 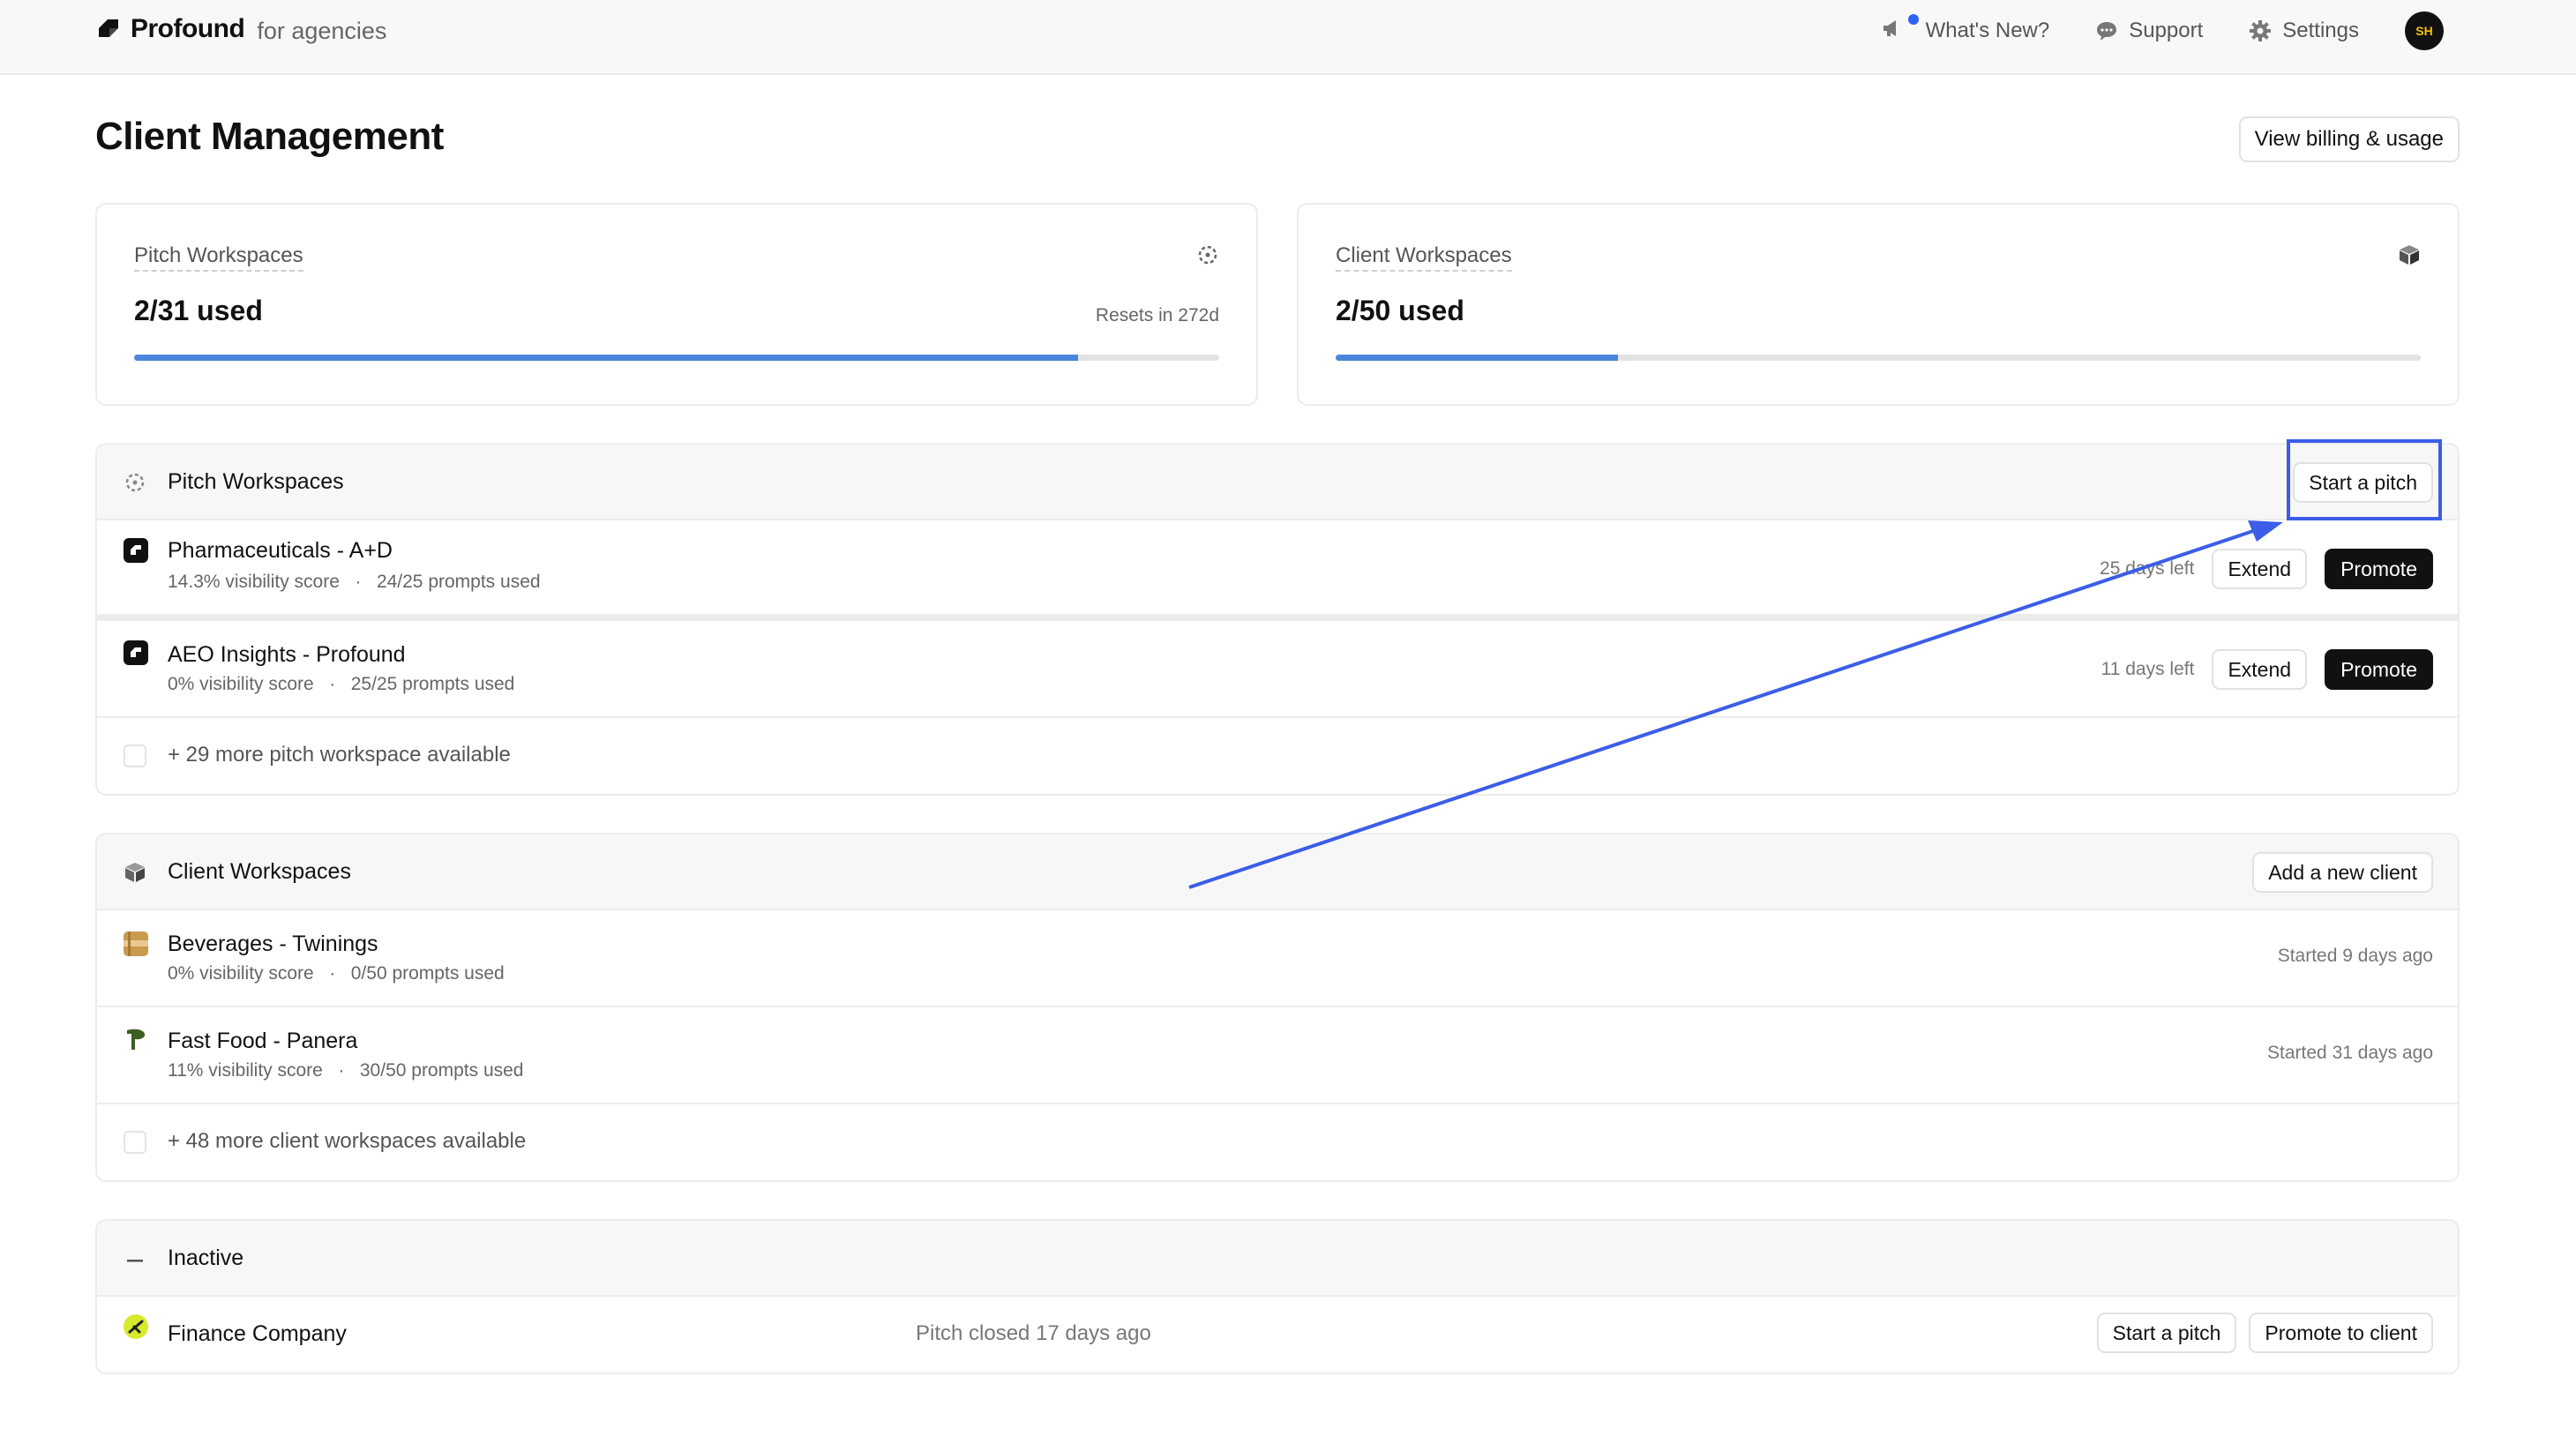 What do you see at coordinates (1724, 708) in the screenshot?
I see `annotation-arrow-line` at bounding box center [1724, 708].